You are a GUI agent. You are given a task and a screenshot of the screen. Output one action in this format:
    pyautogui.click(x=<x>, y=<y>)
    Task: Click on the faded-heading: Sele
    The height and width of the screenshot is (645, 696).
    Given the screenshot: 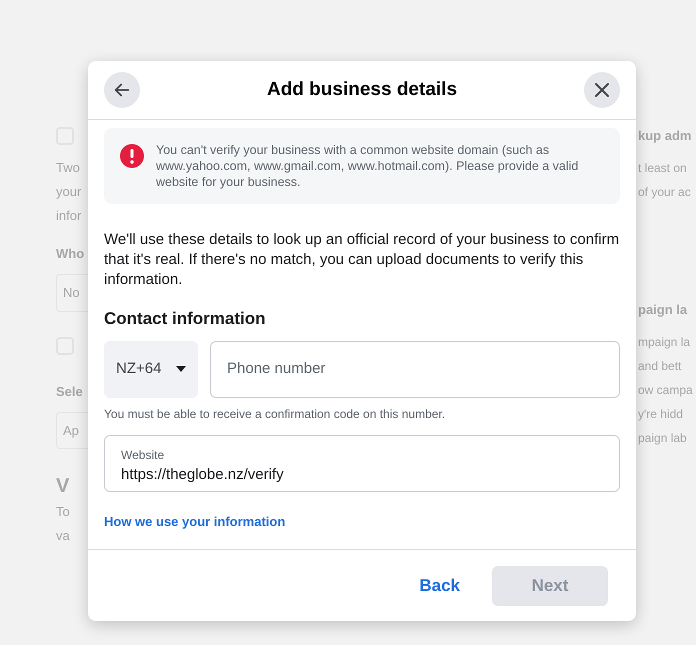 What is the action you would take?
    pyautogui.click(x=69, y=391)
    